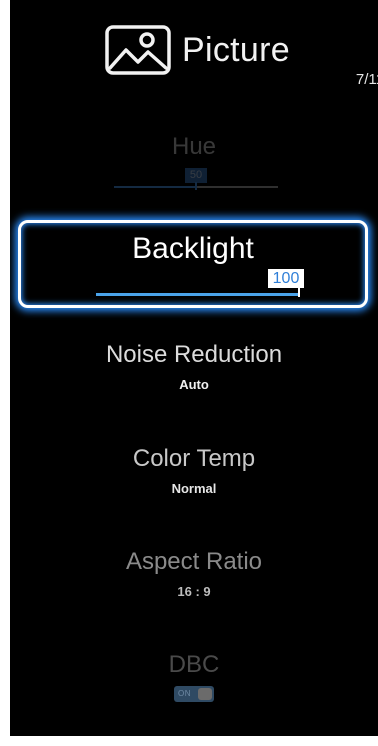 The image size is (378, 746). Describe the element at coordinates (194, 161) in the screenshot. I see `setting-hue: Hue 50` at that location.